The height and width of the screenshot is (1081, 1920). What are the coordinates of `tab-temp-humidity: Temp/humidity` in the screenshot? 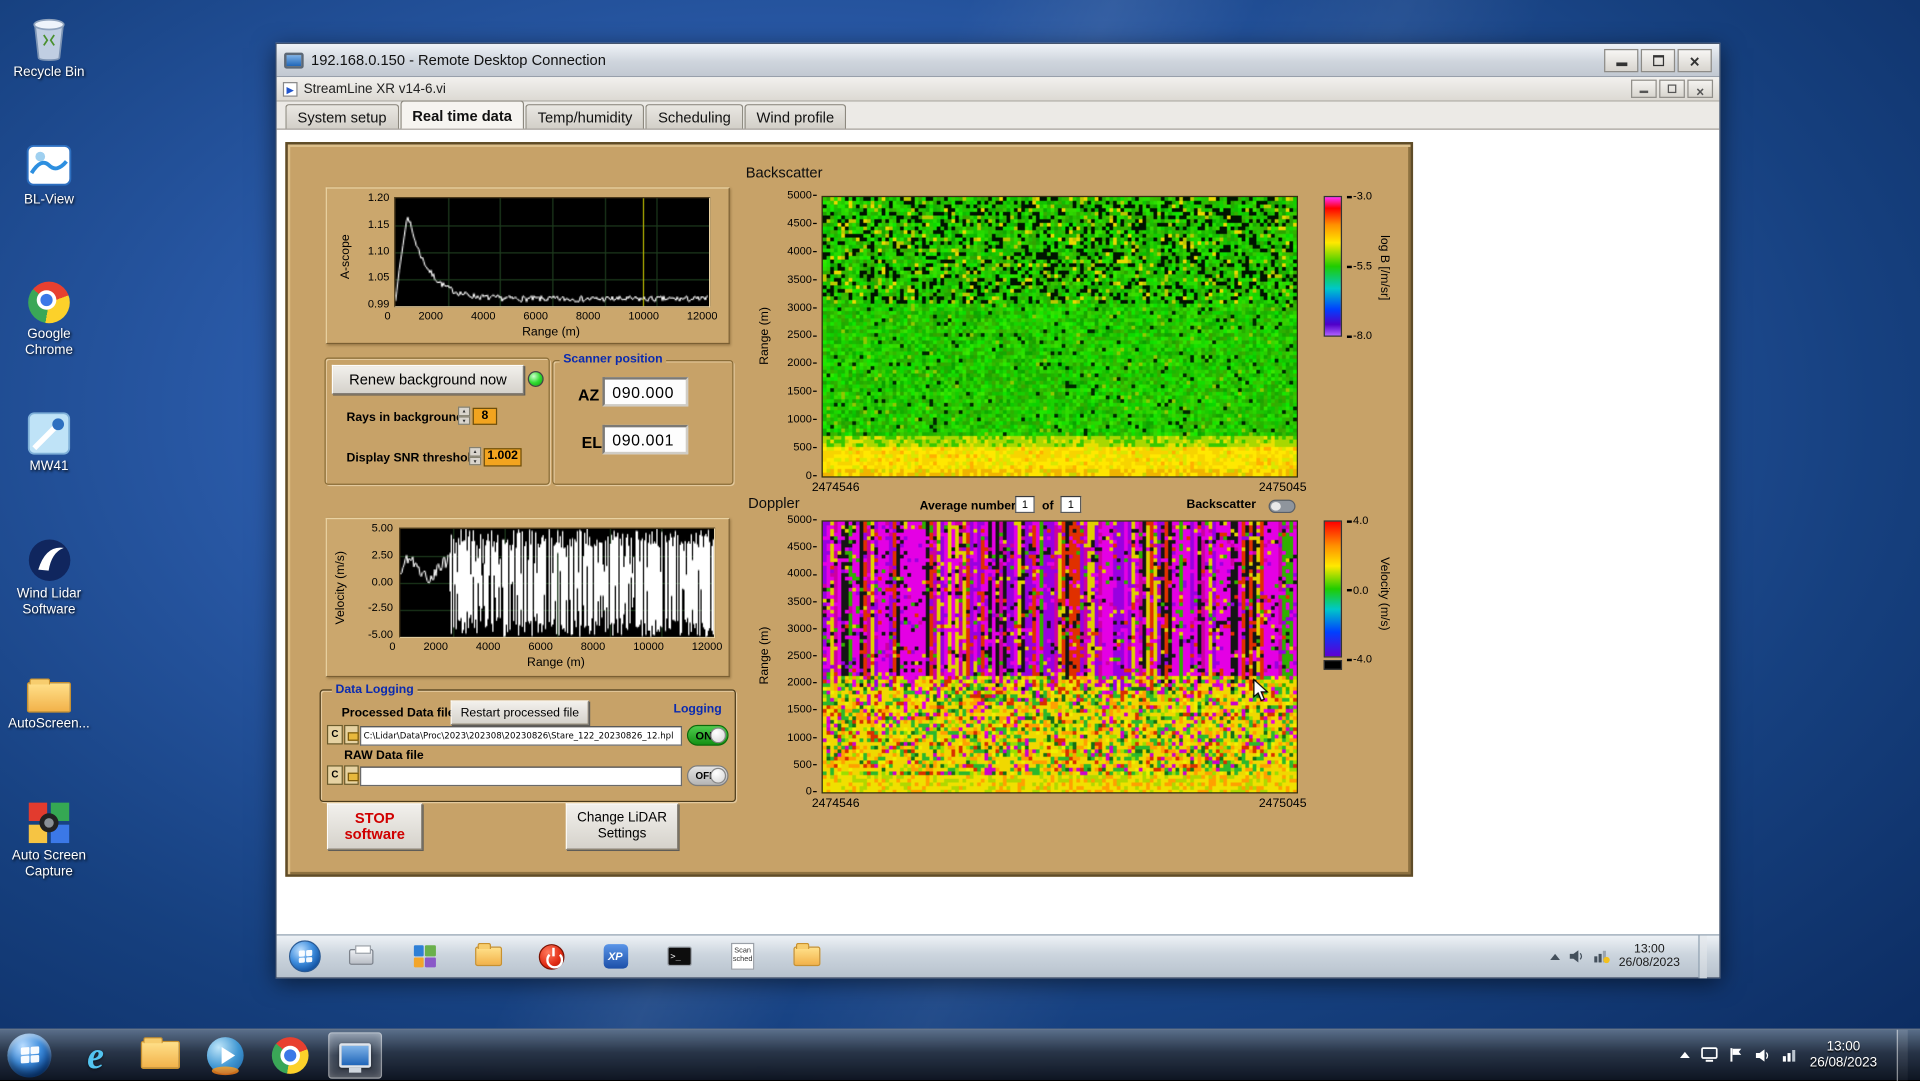 It's located at (585, 116).